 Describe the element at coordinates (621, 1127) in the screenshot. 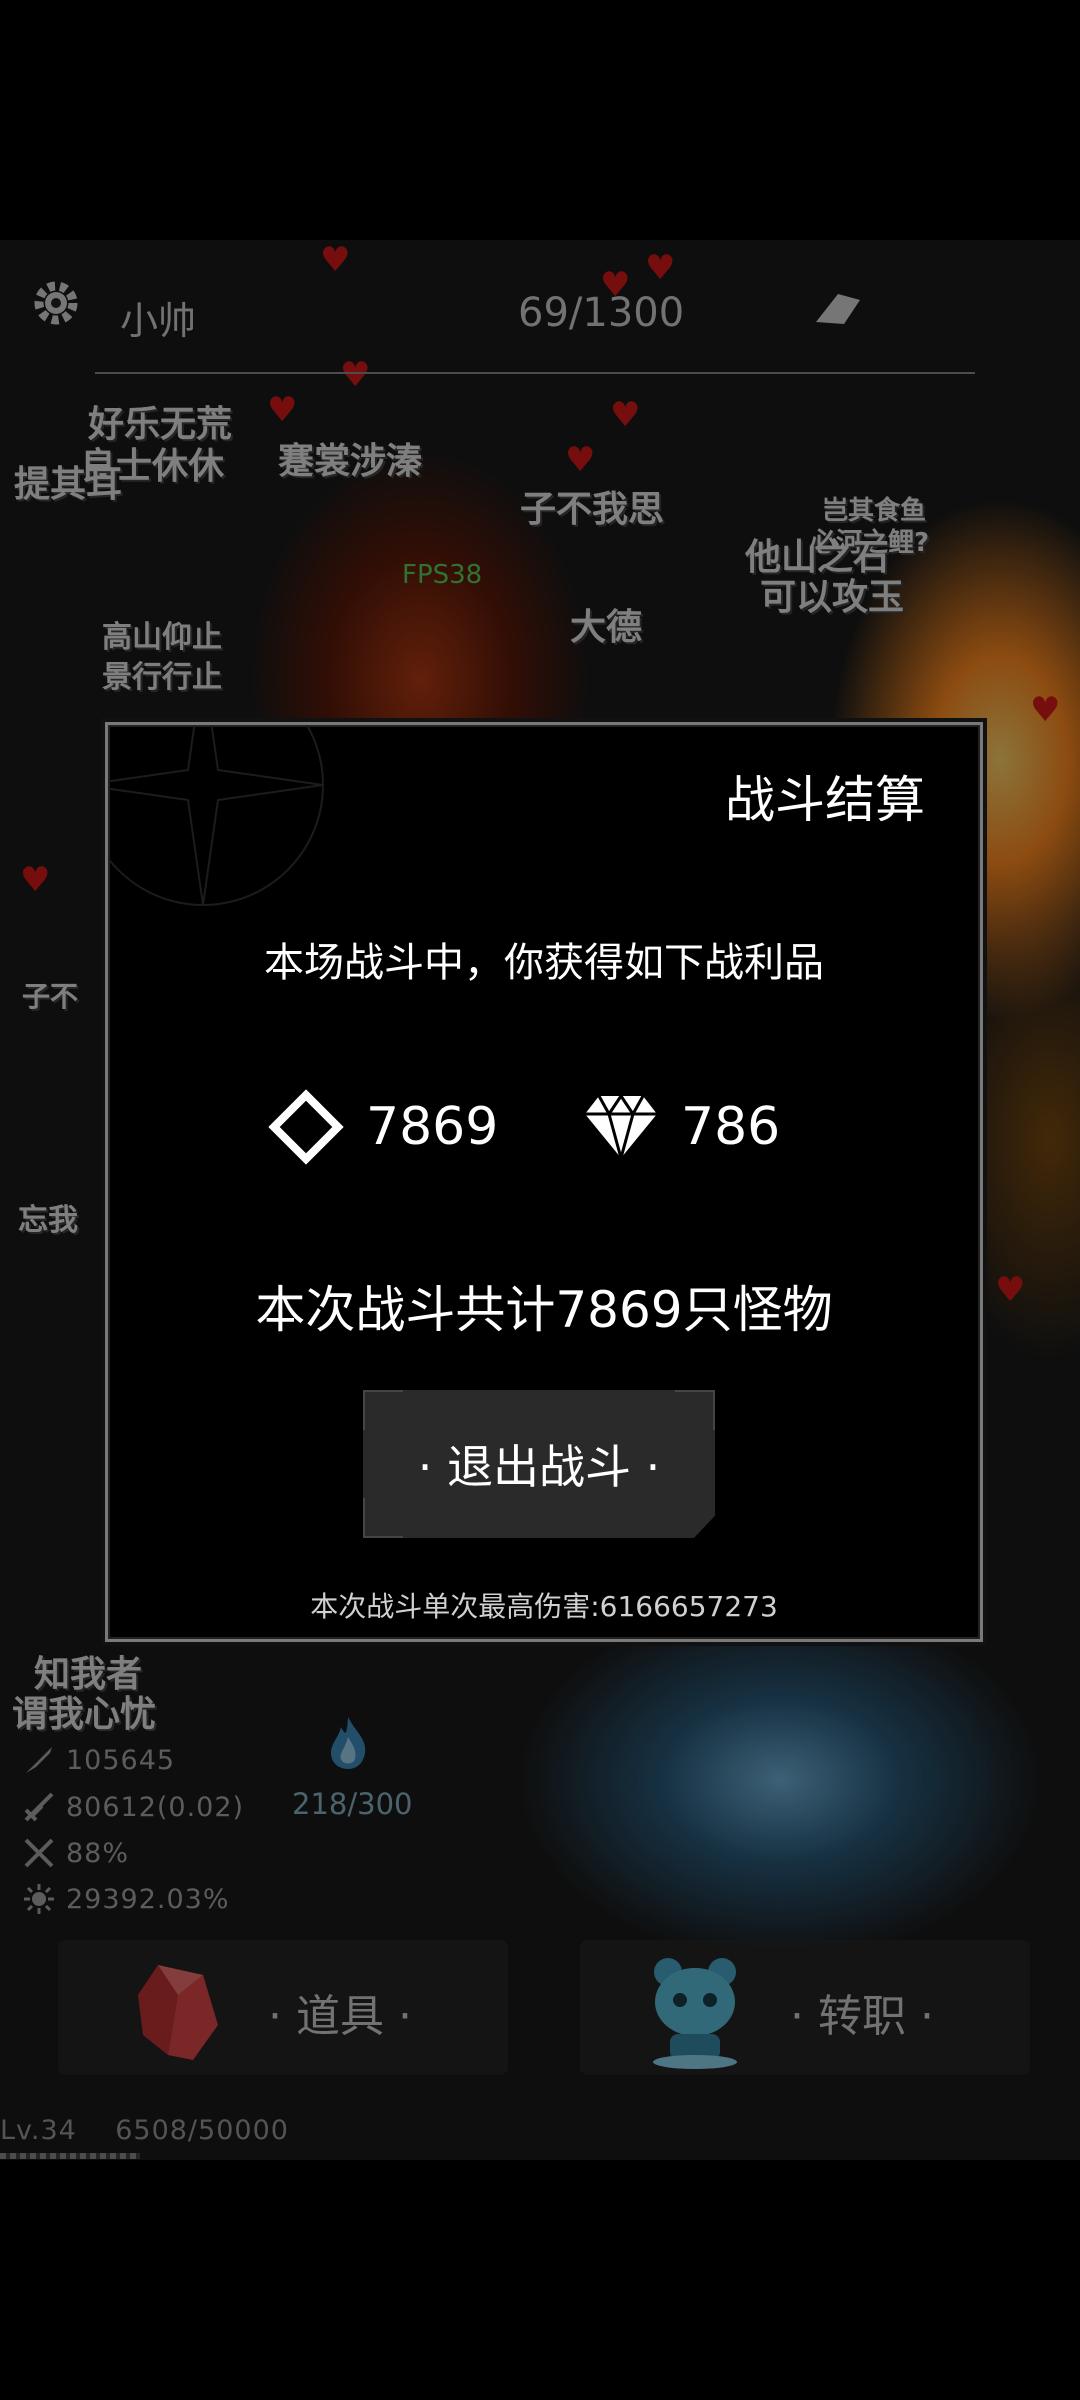

I see `gem-icon` at that location.